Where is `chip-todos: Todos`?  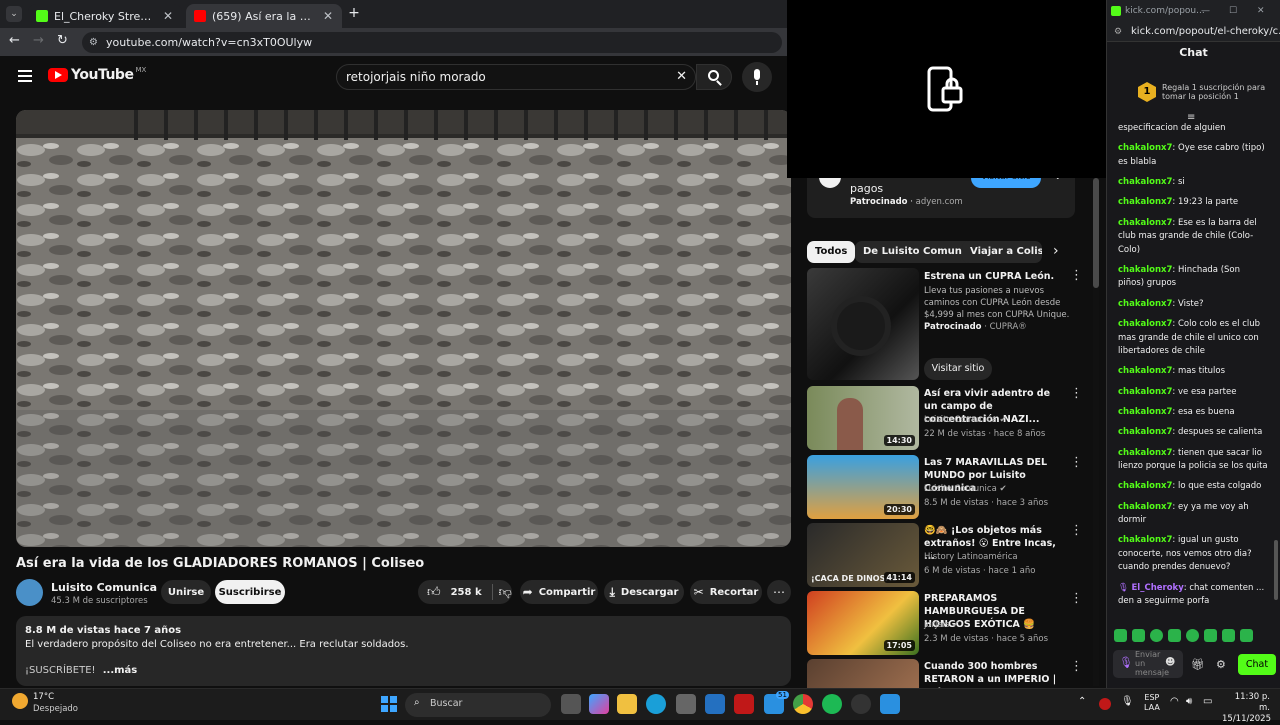
chip-todos: Todos is located at coordinates (831, 252).